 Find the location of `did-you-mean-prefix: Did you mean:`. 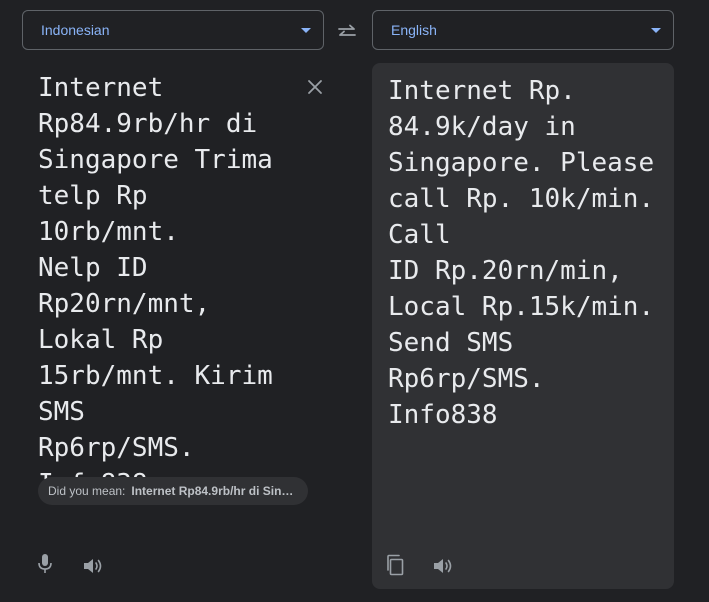

did-you-mean-prefix: Did you mean: is located at coordinates (87, 491).